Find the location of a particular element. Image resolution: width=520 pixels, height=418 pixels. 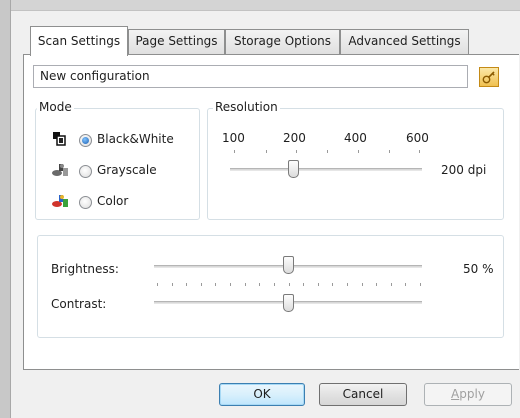

resolution-tick-label-400: 400 is located at coordinates (355, 138).